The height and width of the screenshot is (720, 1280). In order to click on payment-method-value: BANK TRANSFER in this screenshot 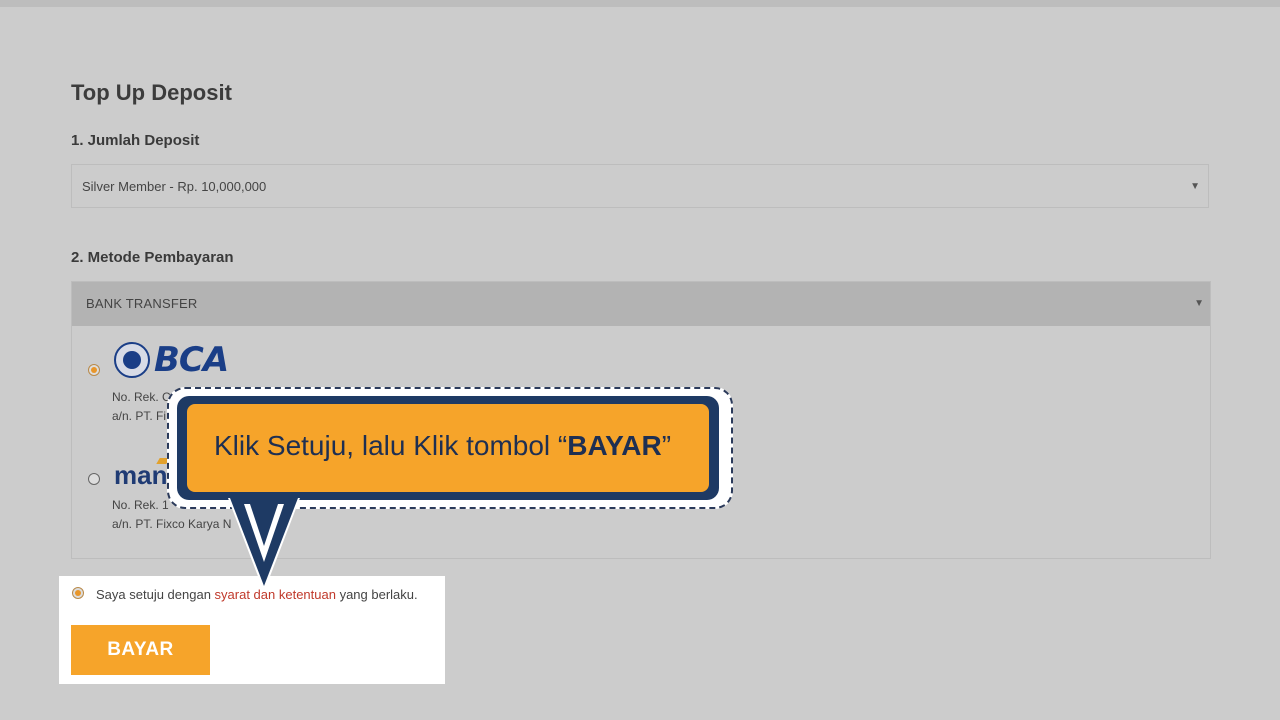, I will do `click(142, 303)`.